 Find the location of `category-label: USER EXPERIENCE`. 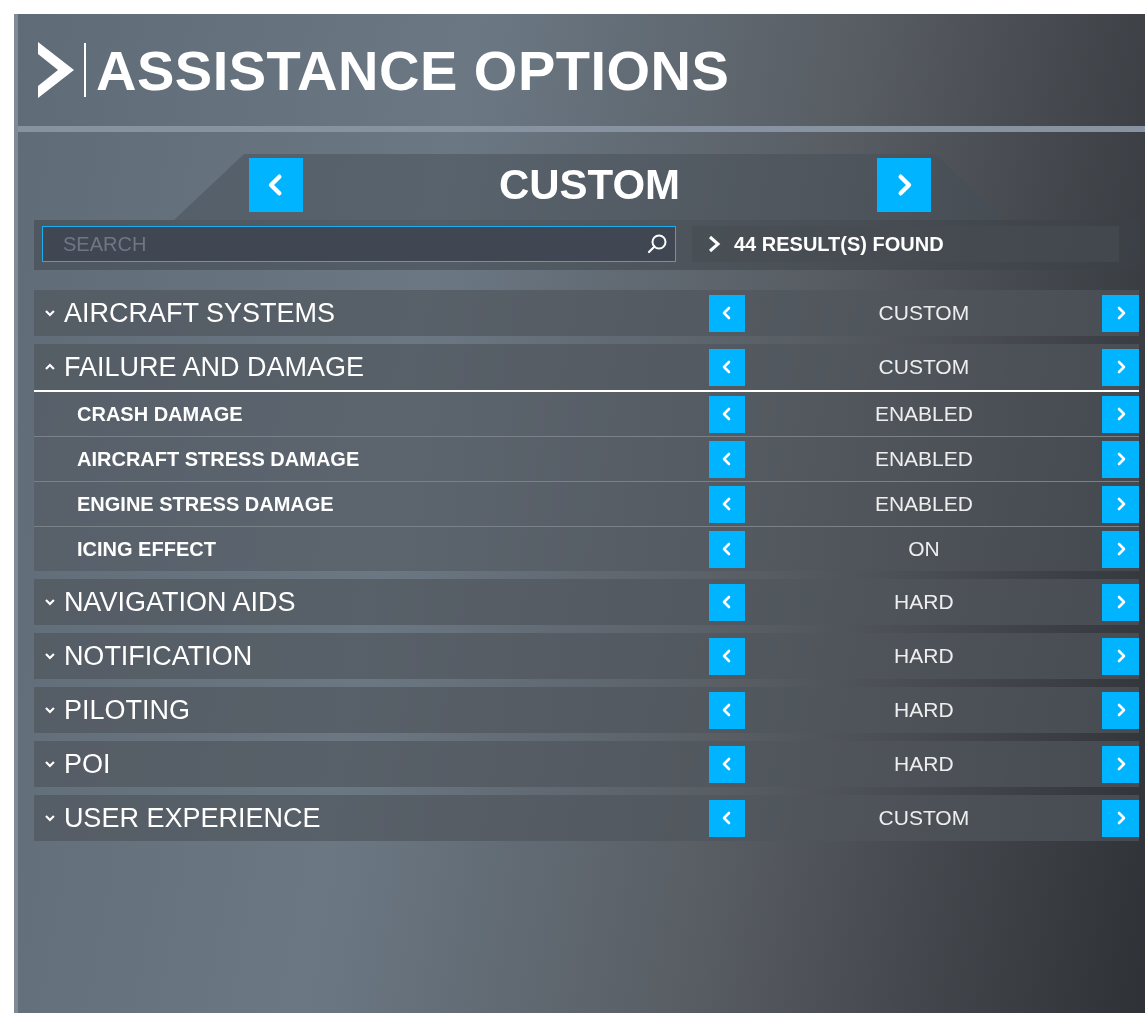

category-label: USER EXPERIENCE is located at coordinates (192, 818).